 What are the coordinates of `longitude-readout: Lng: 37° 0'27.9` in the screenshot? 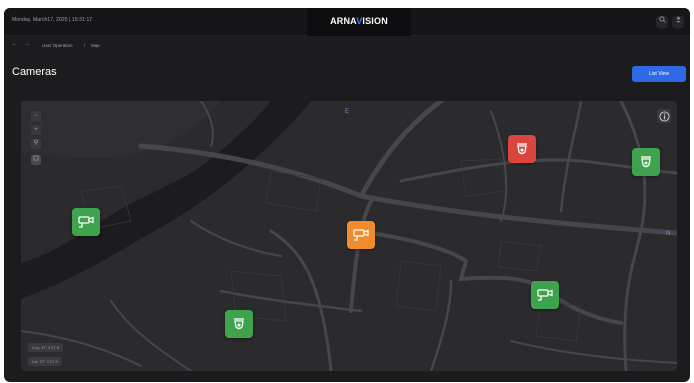 It's located at (45, 347).